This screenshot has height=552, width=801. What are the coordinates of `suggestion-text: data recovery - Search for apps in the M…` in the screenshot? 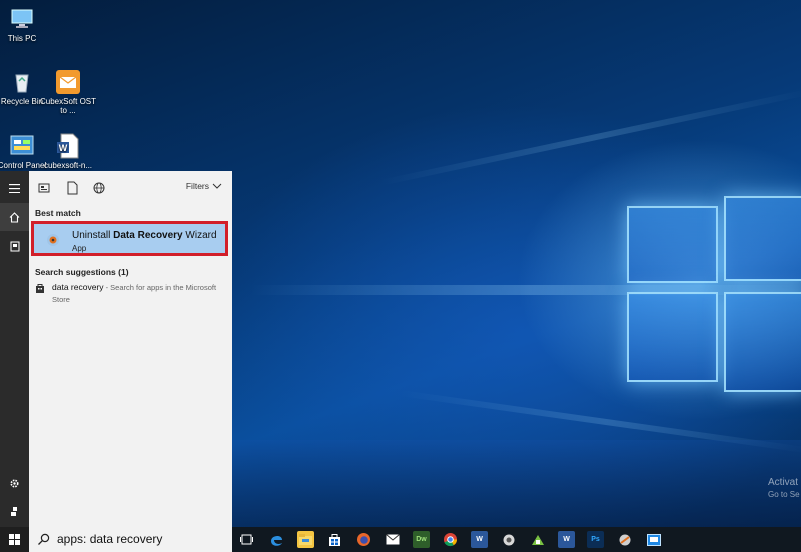 It's located at (134, 287).